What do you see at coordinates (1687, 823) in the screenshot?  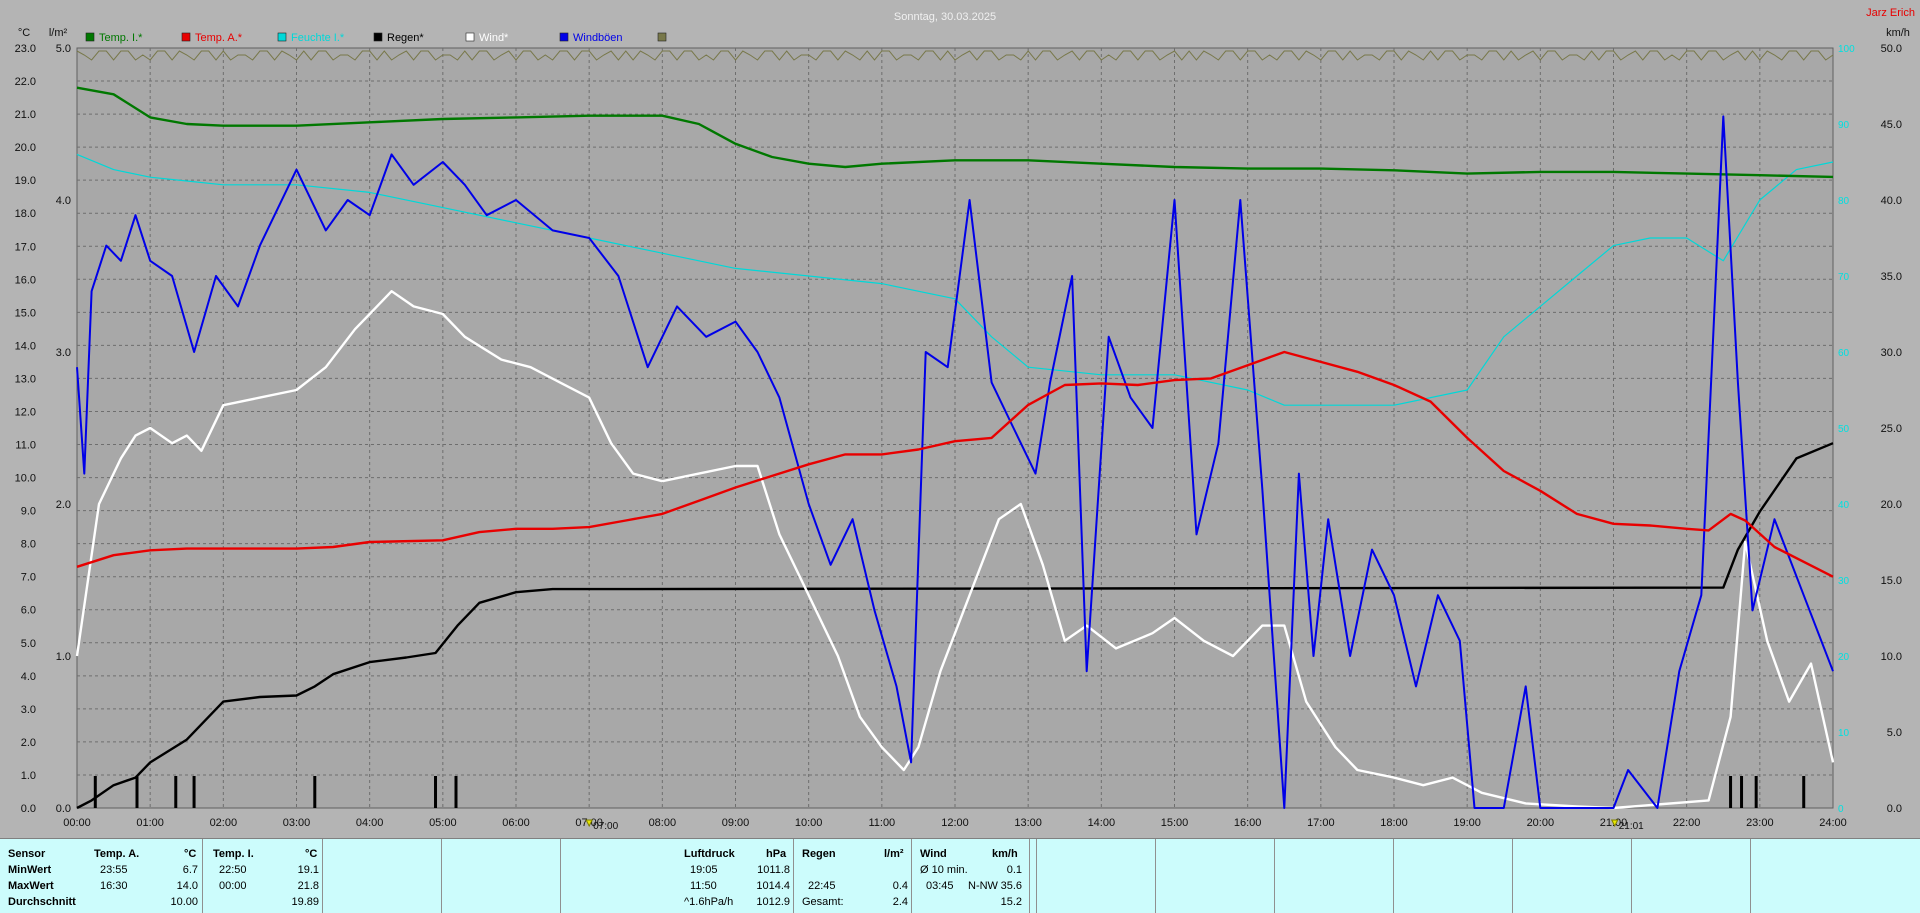 I see `x-tick-label: 22:00` at bounding box center [1687, 823].